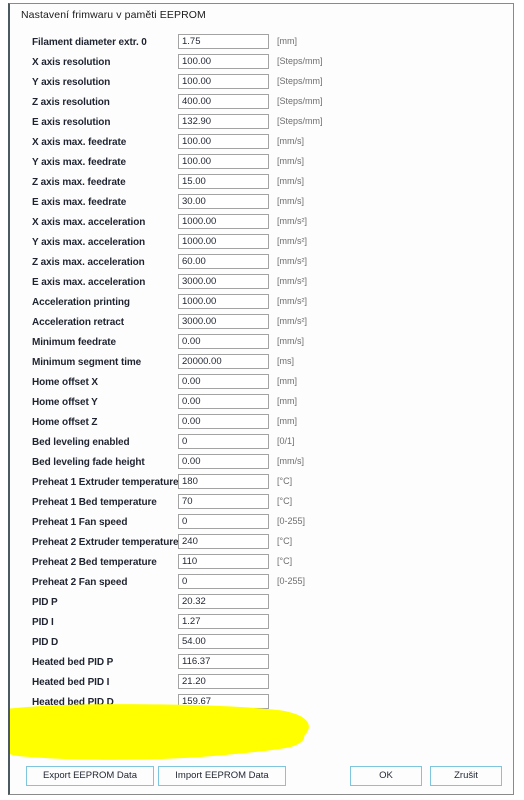 This screenshot has height=800, width=524. I want to click on dialog-title: Nastavení frimwaru v paměti EEPROM, so click(113, 15).